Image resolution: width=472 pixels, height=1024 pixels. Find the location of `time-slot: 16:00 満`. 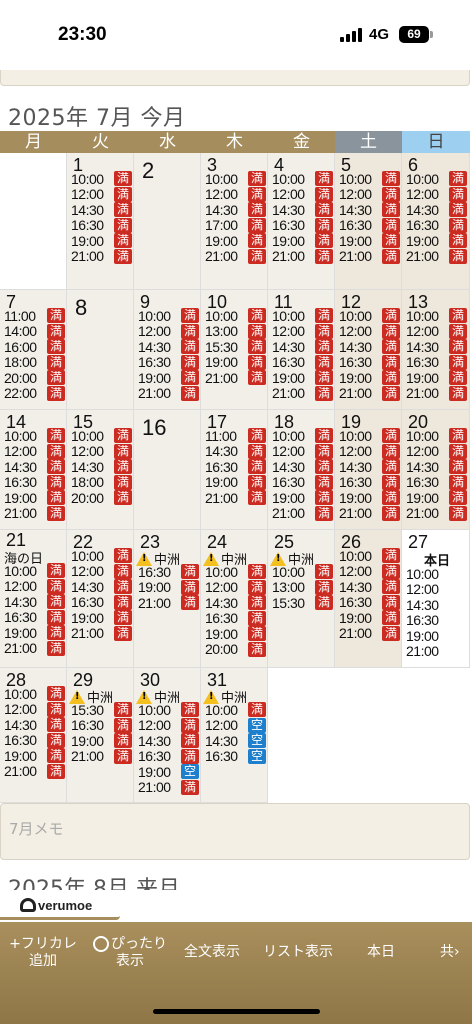

time-slot: 16:00 満 is located at coordinates (34, 347).